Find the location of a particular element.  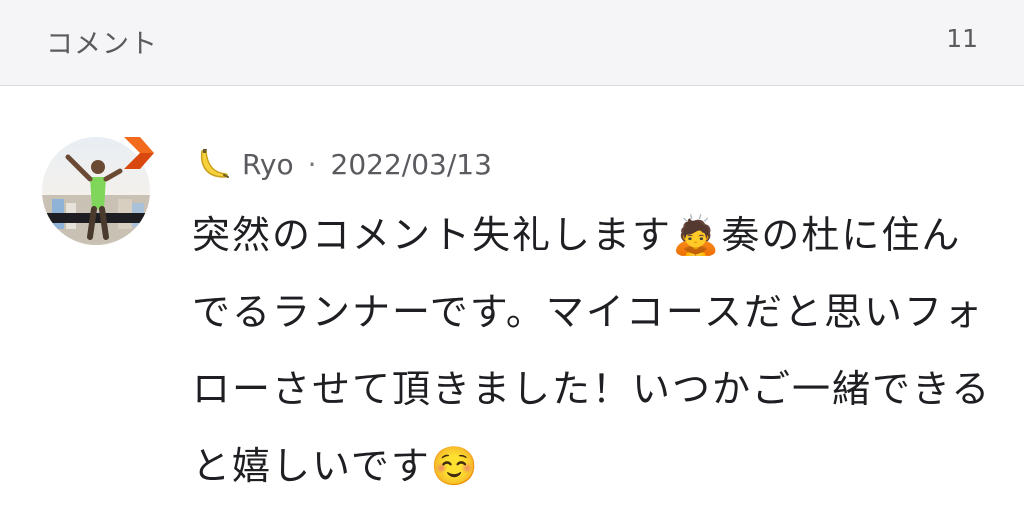

comments-count: 11 is located at coordinates (962, 38).